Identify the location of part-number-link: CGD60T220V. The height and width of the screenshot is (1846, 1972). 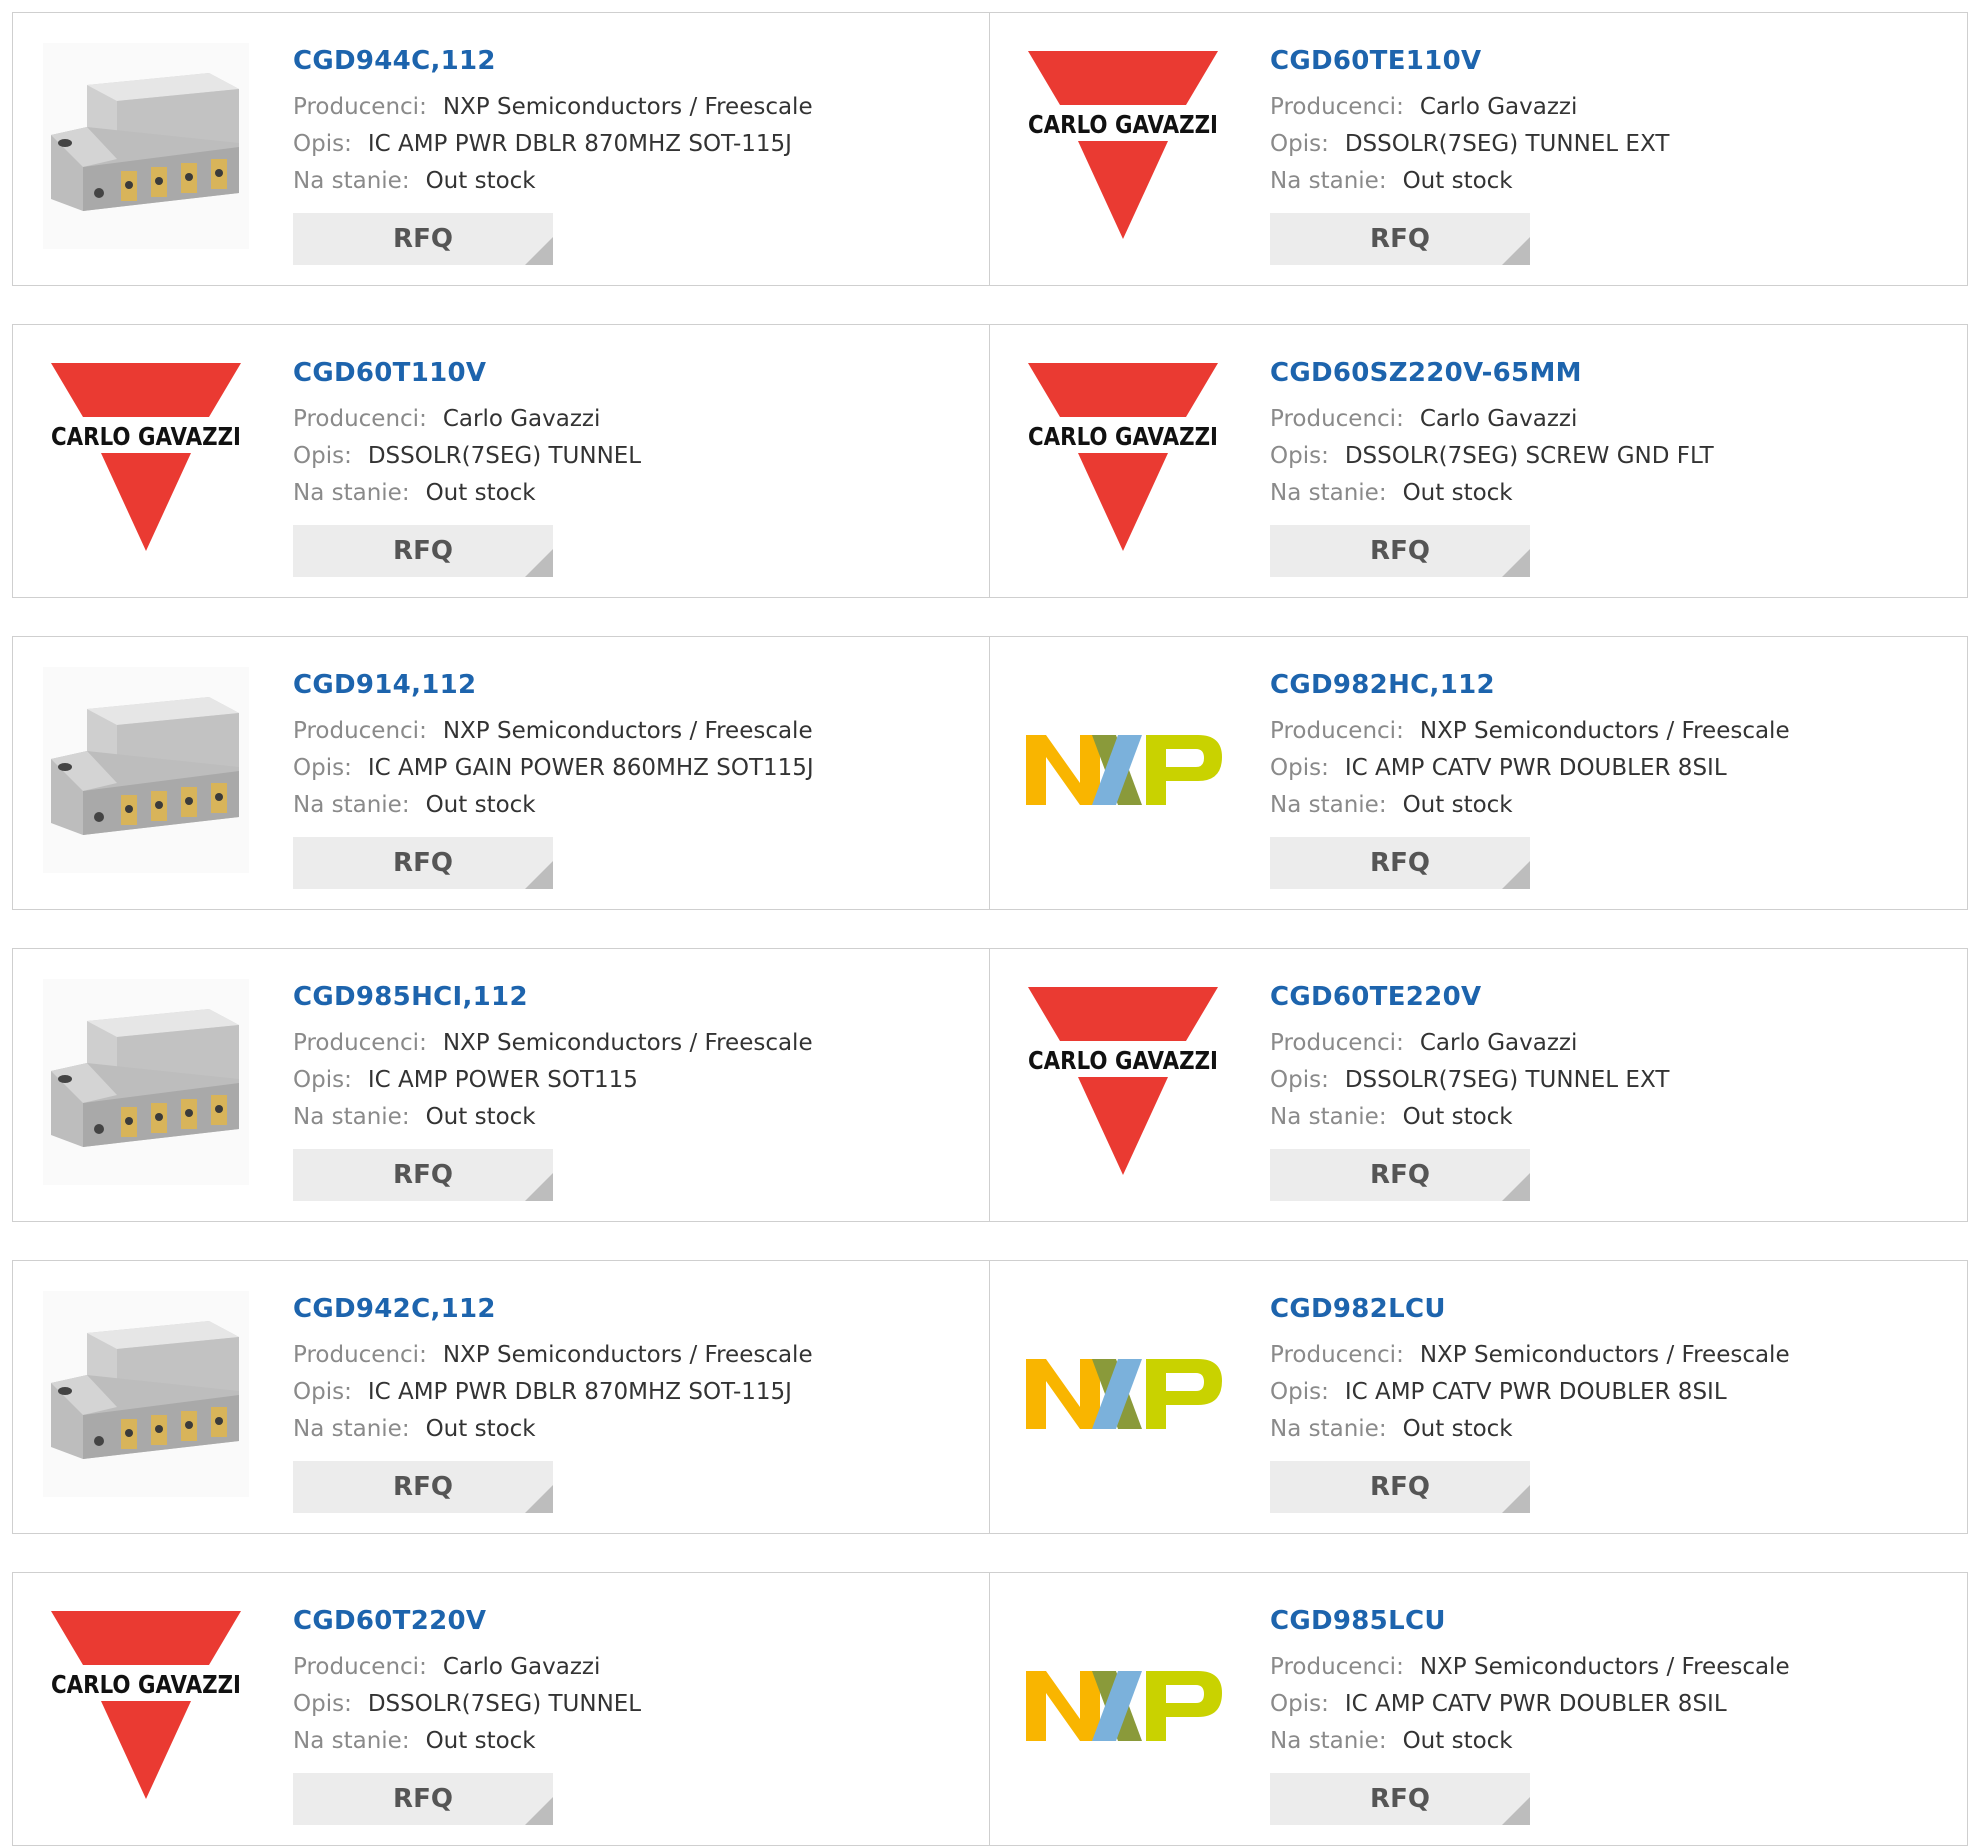
(467, 1621).